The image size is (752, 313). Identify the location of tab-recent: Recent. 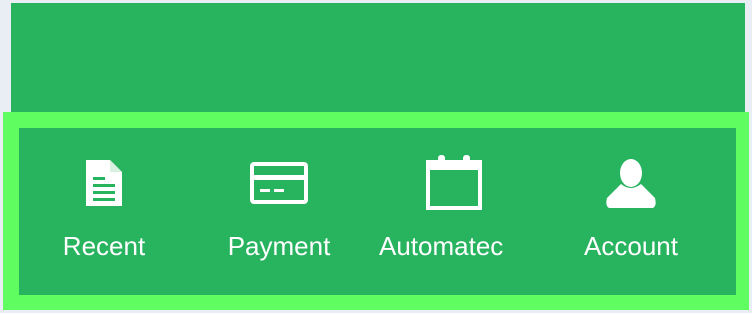
(104, 211).